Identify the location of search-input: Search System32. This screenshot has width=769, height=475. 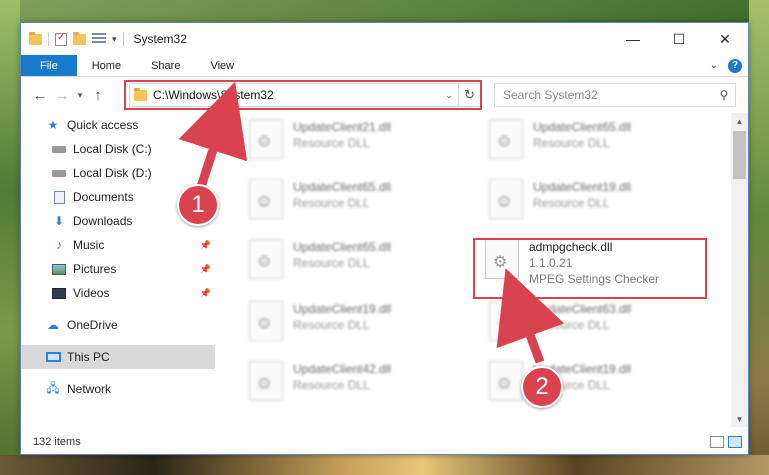
(608, 95).